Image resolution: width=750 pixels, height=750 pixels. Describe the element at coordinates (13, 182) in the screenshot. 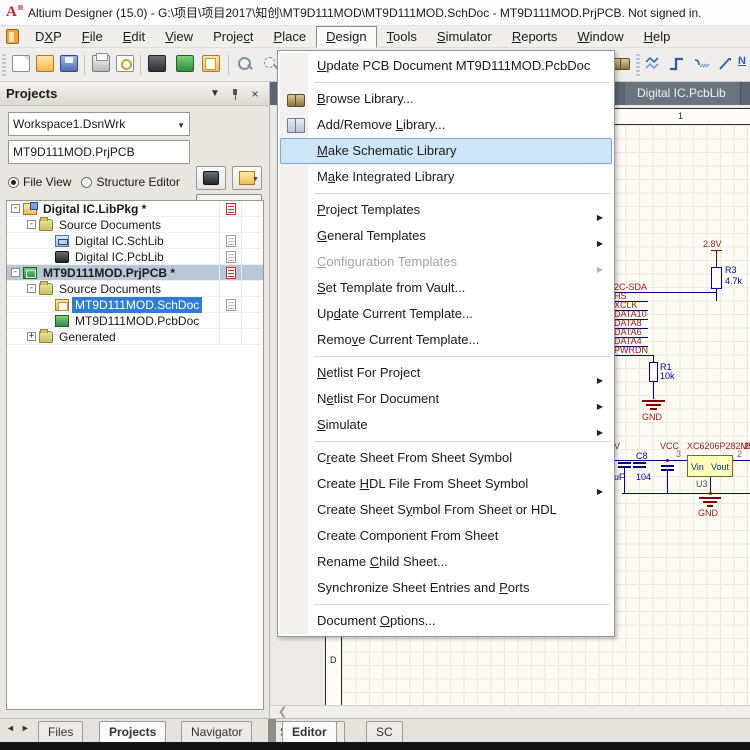

I see `file-view-radio` at that location.